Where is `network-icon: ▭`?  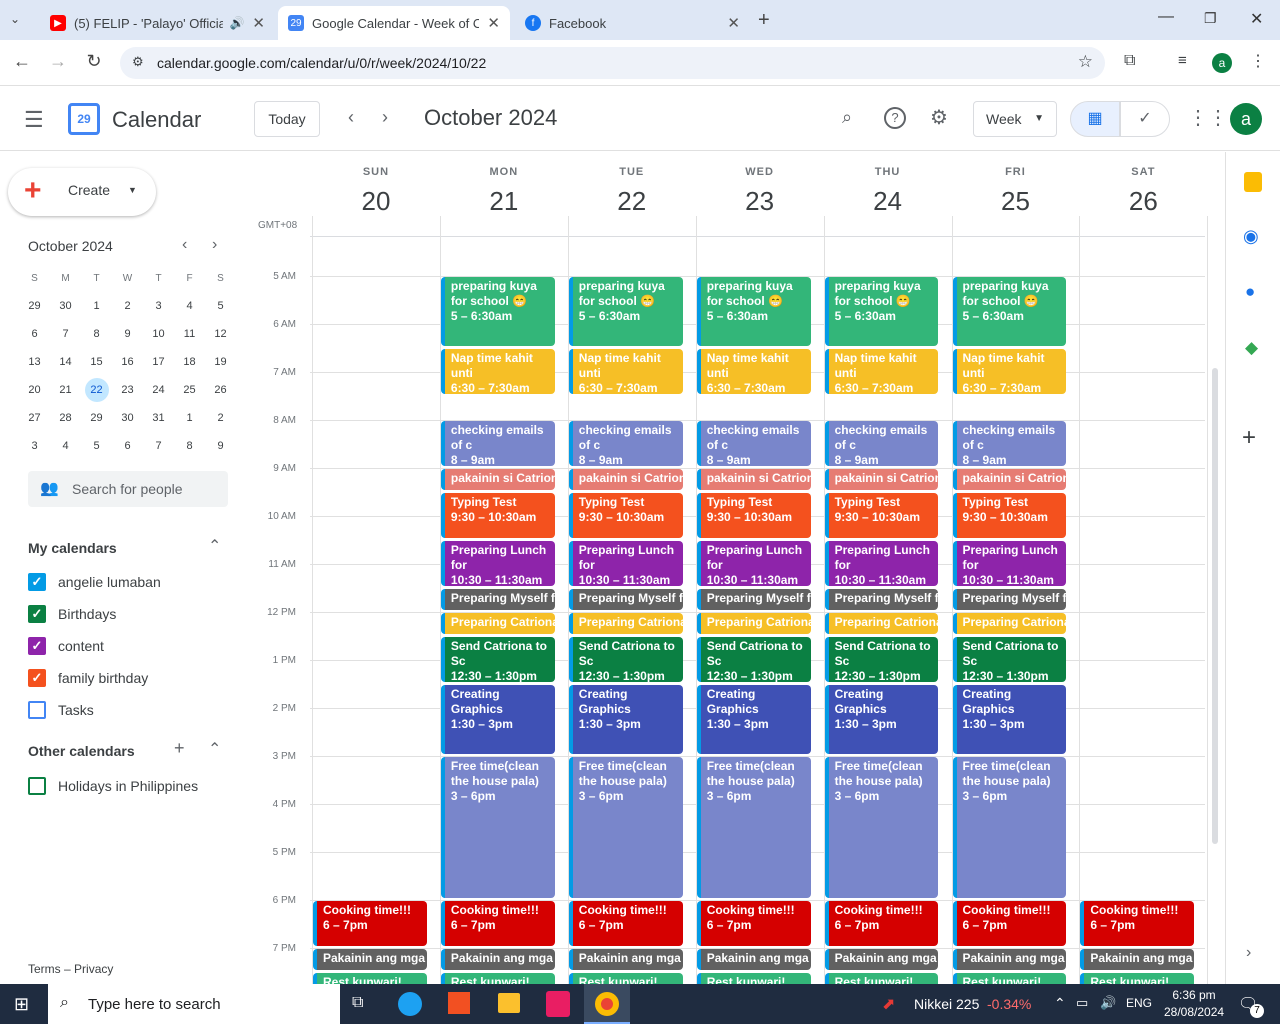 network-icon: ▭ is located at coordinates (1082, 1003).